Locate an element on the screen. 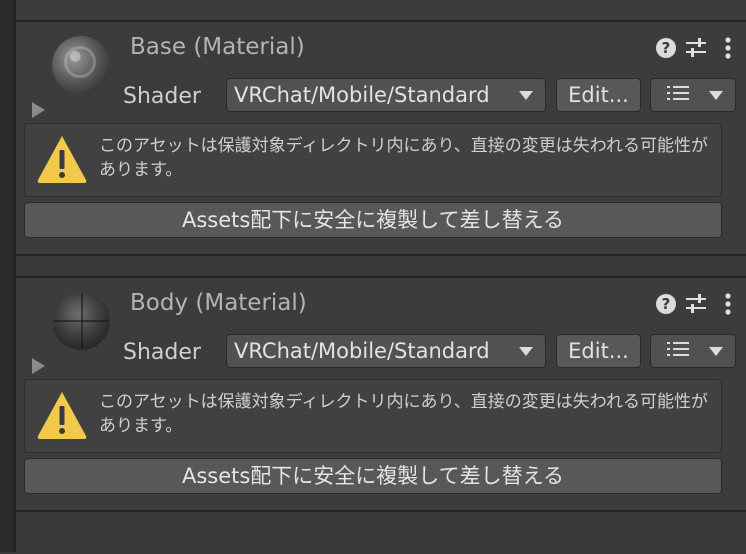 The image size is (746, 554). hierarchy-indent-rule is located at coordinates (8, 276).